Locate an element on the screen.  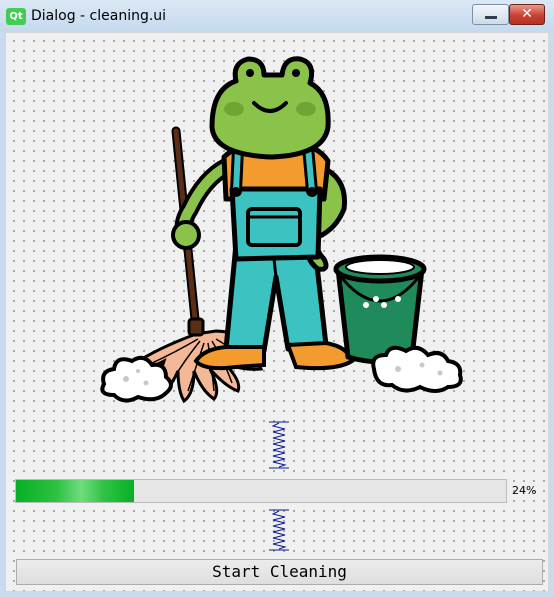
start-cleaning-button: Start Cleaning is located at coordinates (279, 572).